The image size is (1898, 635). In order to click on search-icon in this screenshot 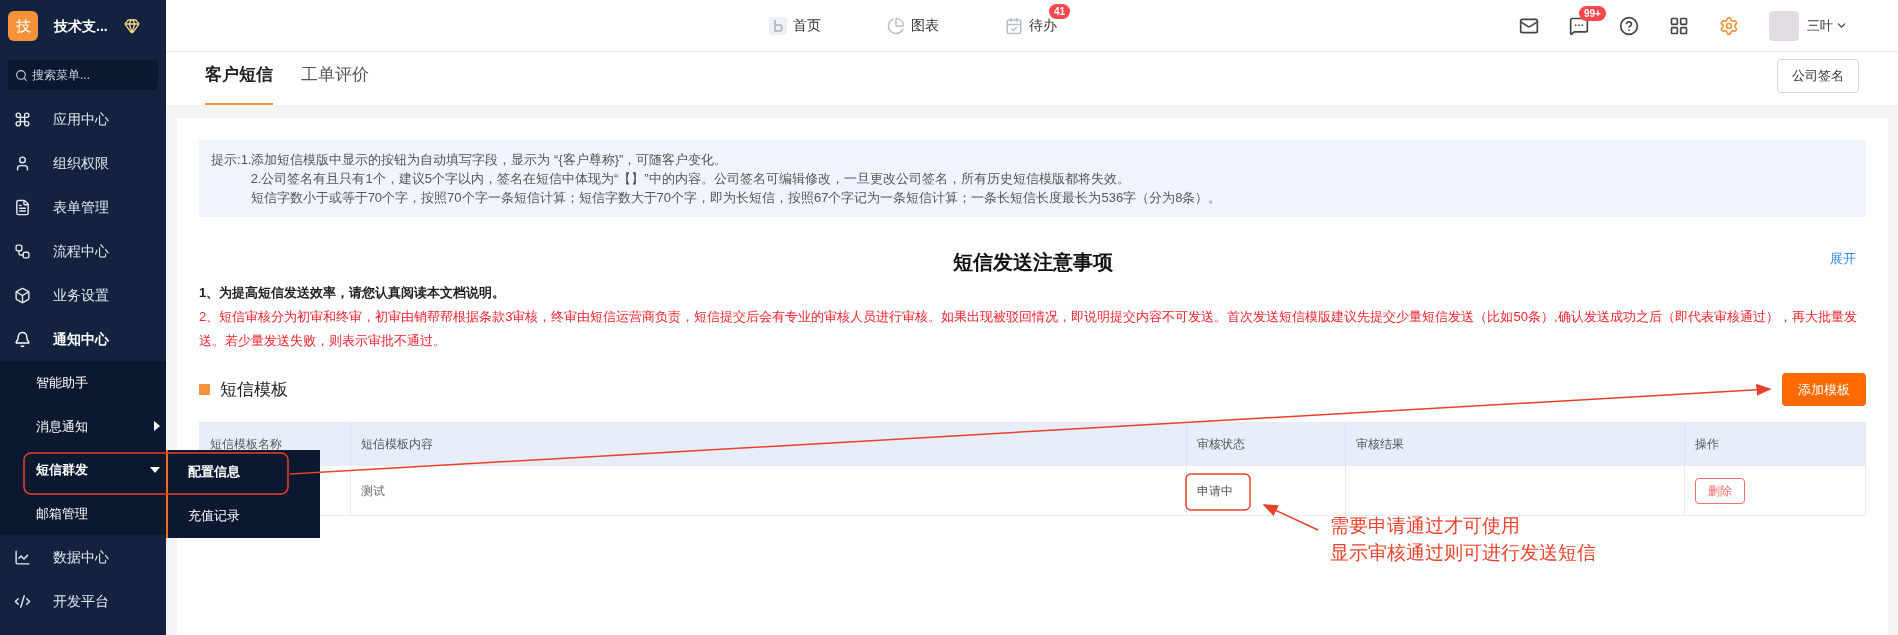, I will do `click(21, 75)`.